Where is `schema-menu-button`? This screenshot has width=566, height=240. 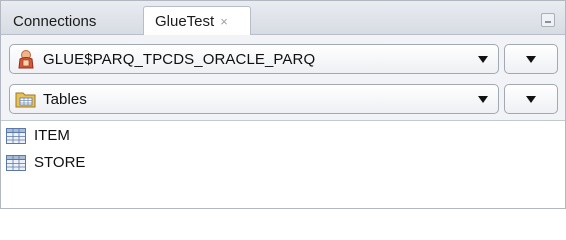
schema-menu-button is located at coordinates (531, 59).